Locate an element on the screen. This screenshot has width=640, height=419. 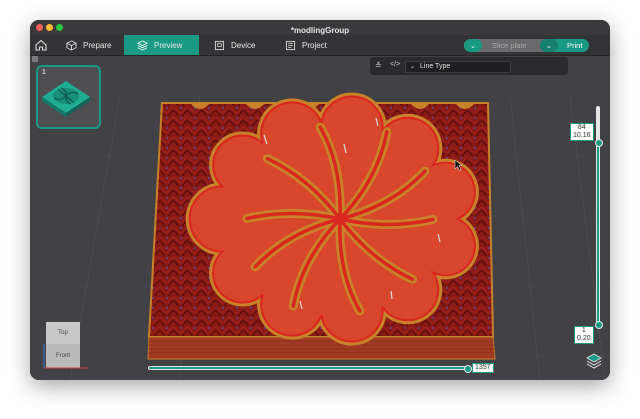
plate-preview-image is located at coordinates (66, 99).